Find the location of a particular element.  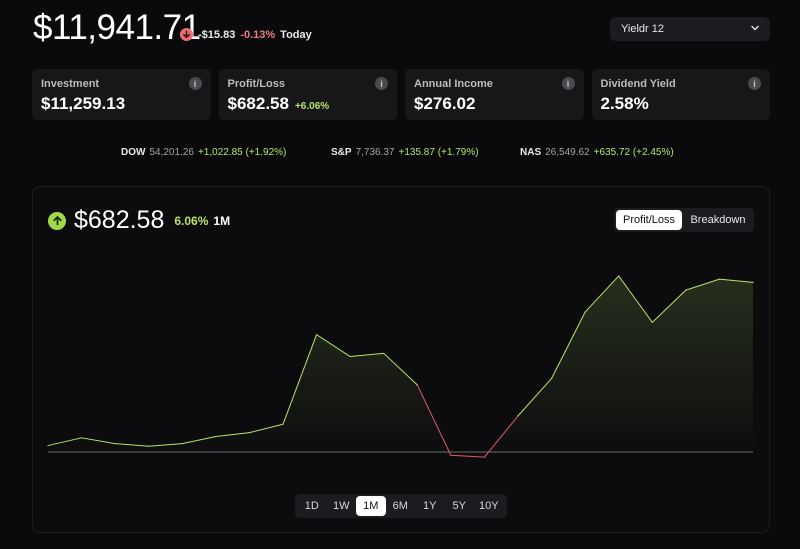

range-6m: 6M is located at coordinates (401, 506).